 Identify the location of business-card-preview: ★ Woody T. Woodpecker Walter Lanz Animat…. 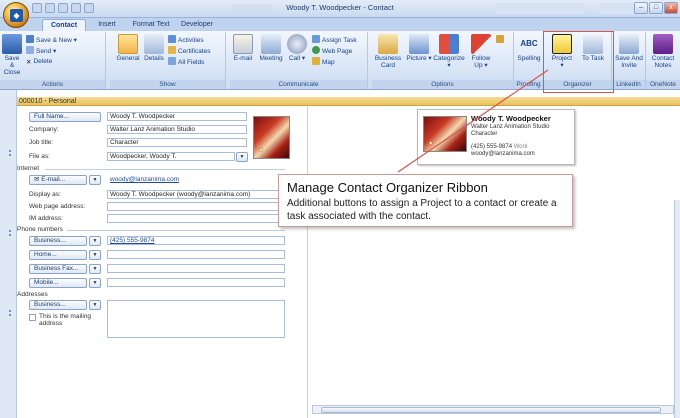
(496, 137).